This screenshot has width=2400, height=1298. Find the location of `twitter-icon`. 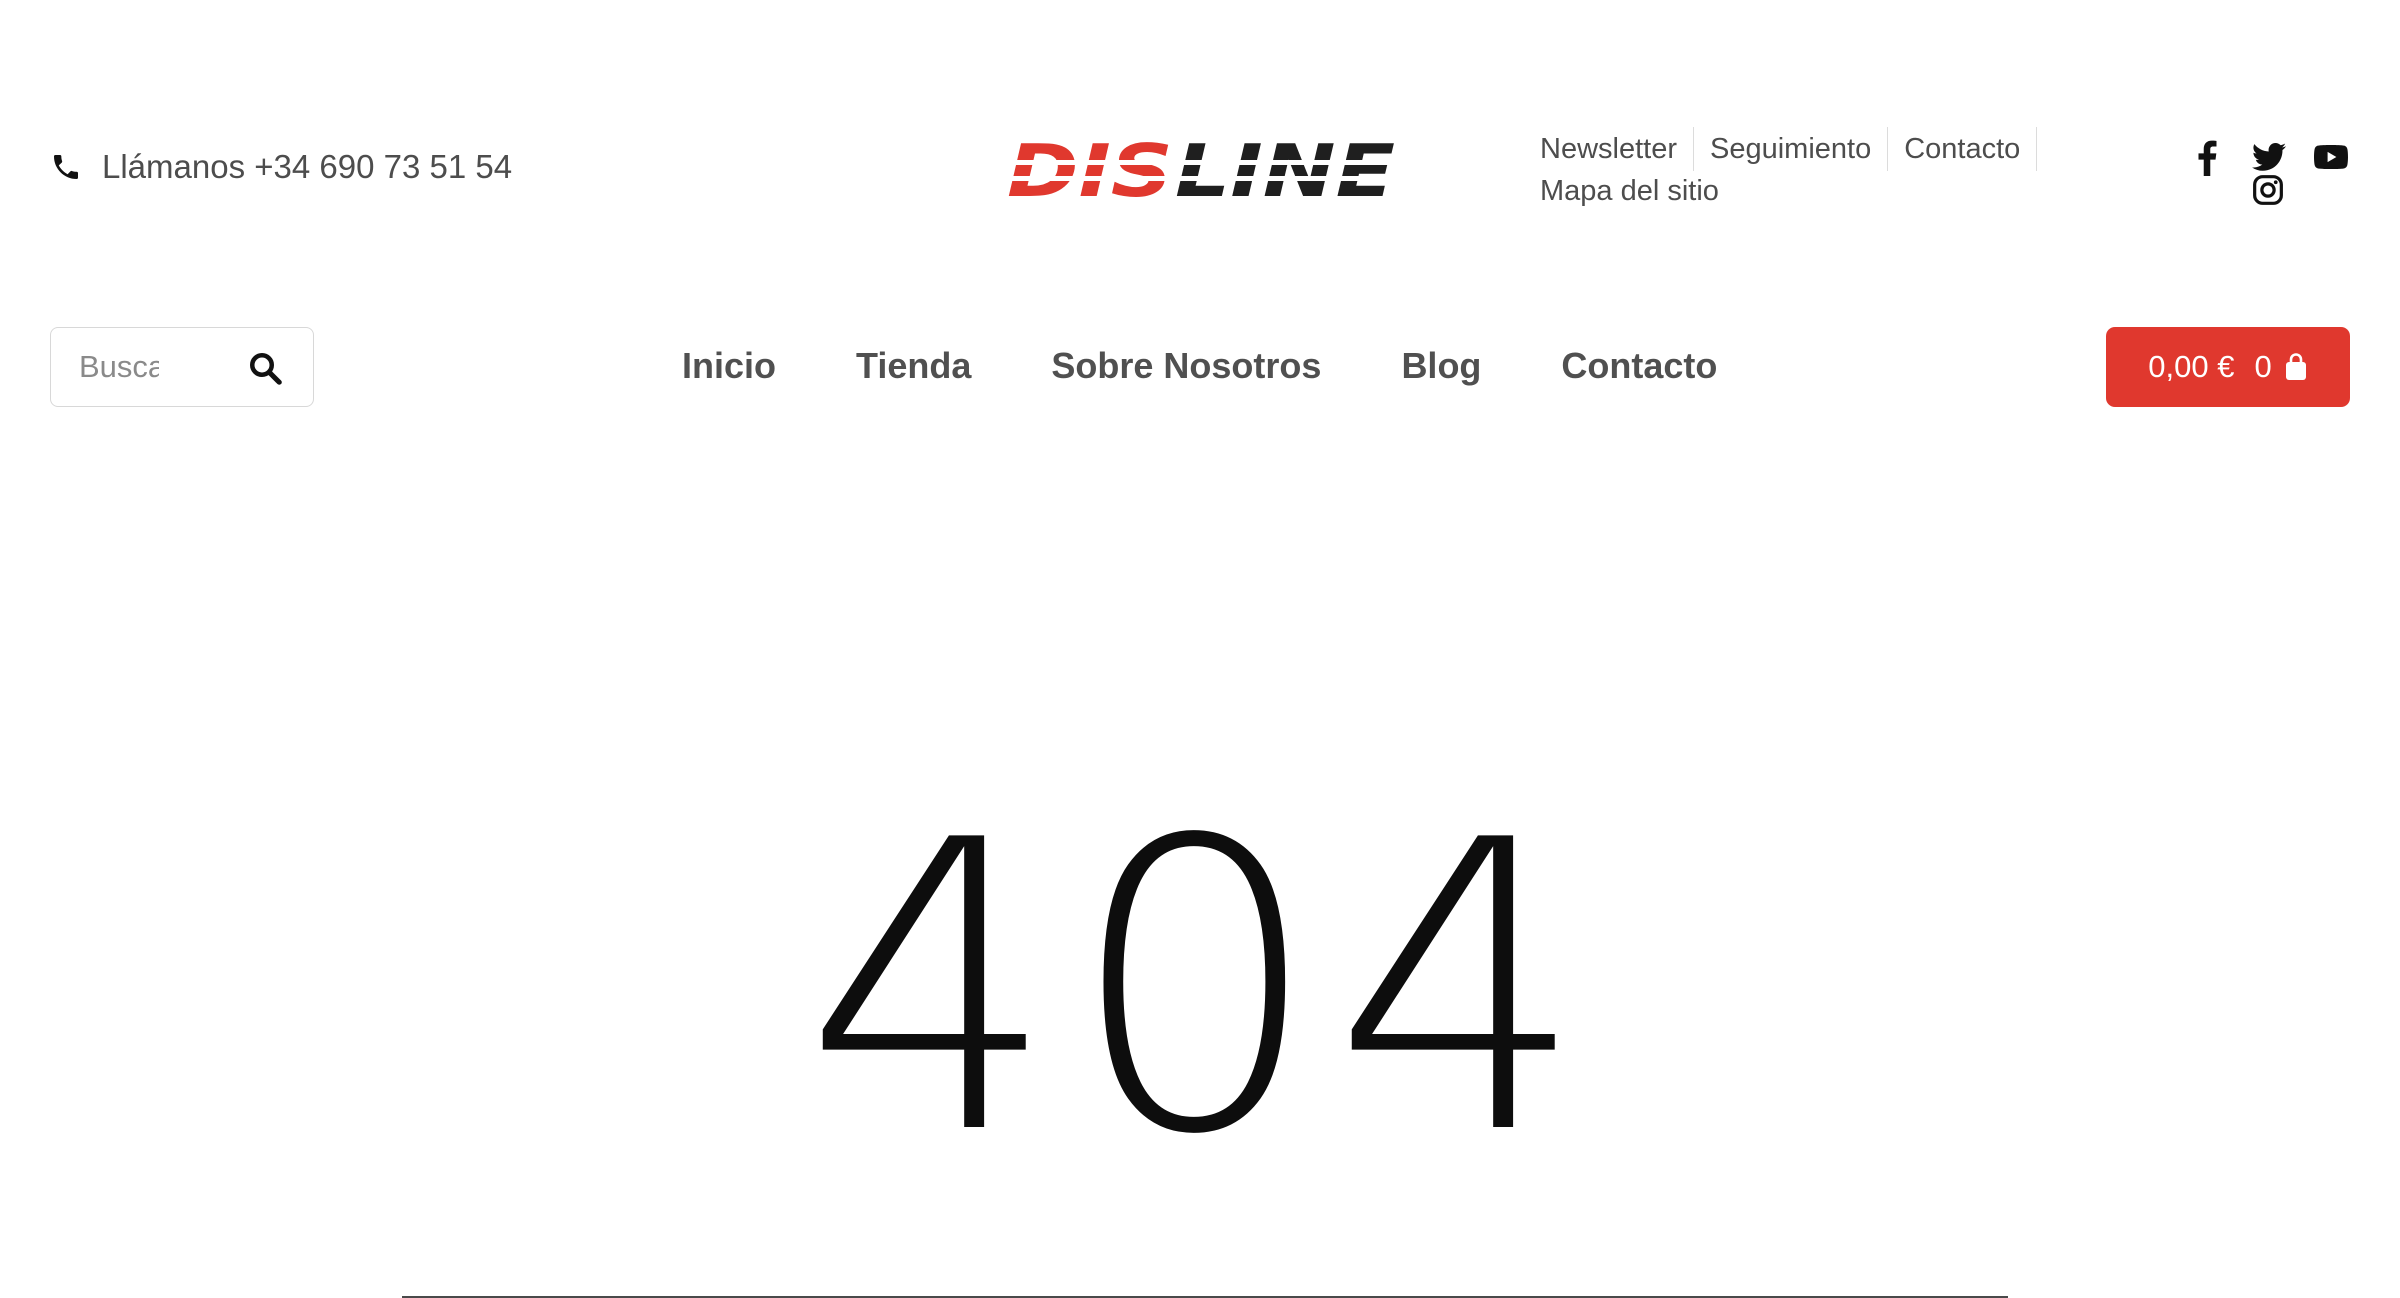

twitter-icon is located at coordinates (2269, 157).